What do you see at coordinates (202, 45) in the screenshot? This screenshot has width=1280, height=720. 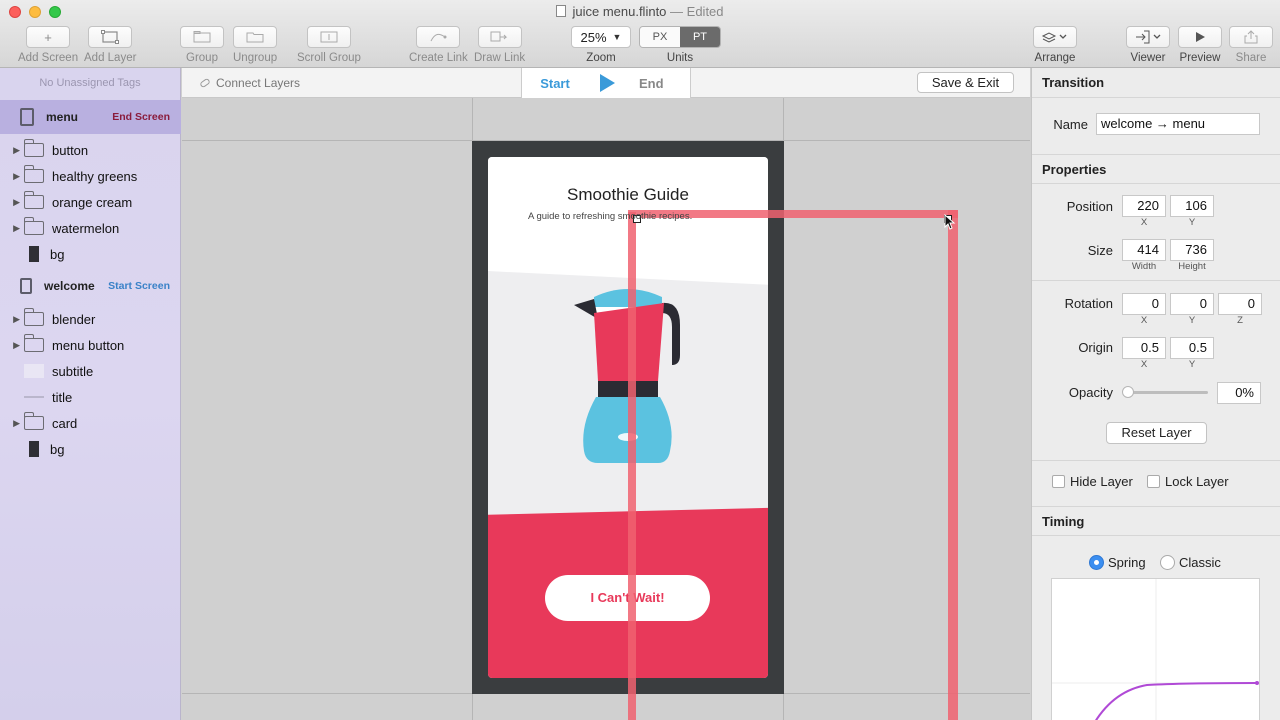 I see `group-button: Group` at bounding box center [202, 45].